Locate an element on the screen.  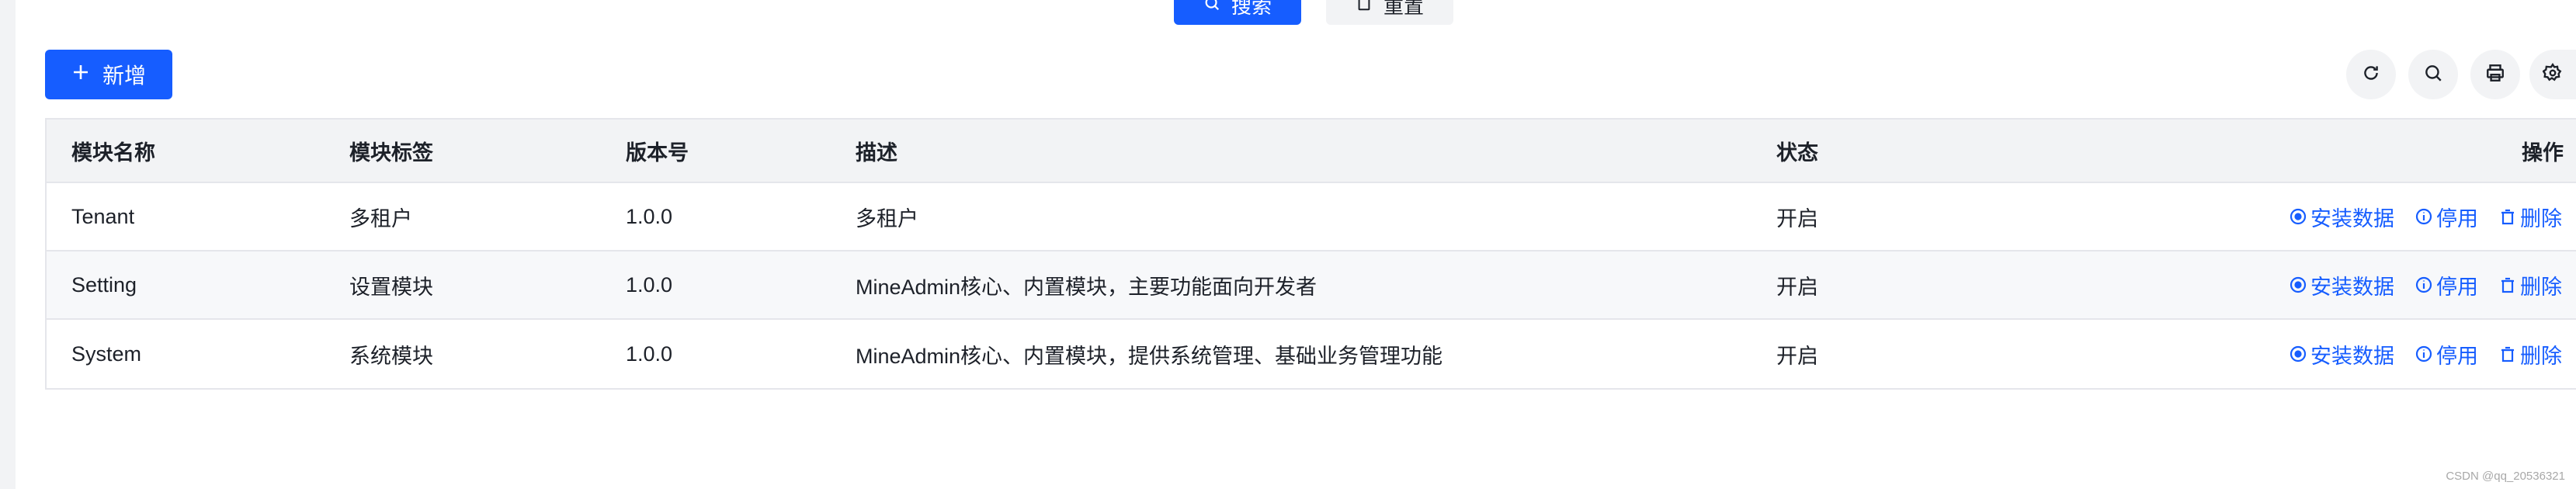
print-button is located at coordinates (2495, 74).